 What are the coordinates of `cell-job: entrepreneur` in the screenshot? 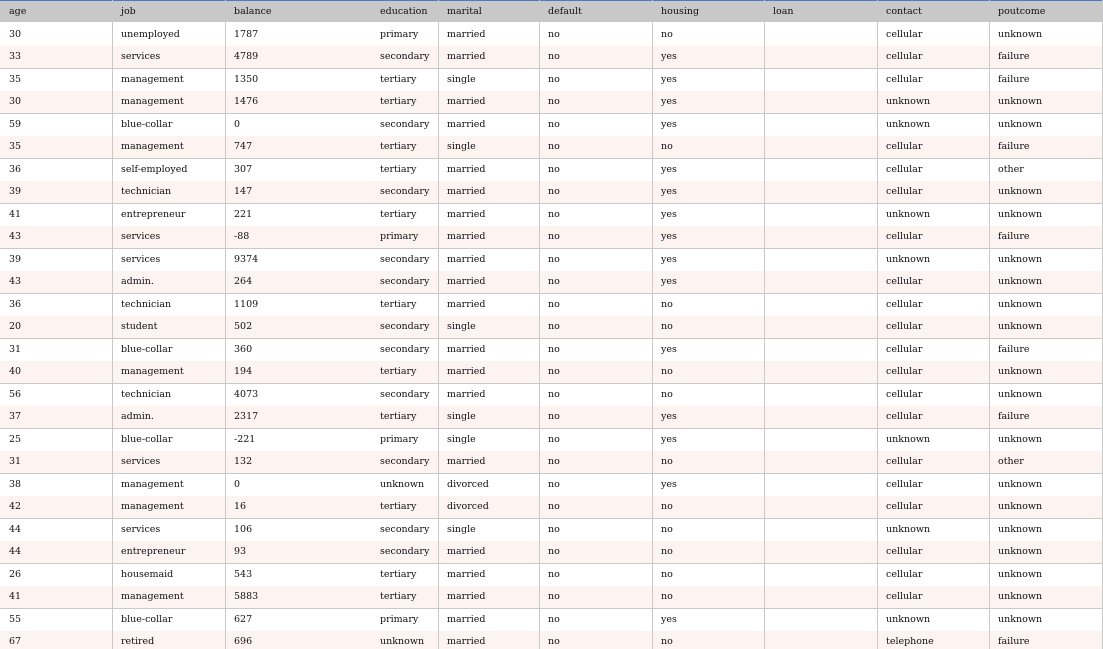 It's located at (153, 552).